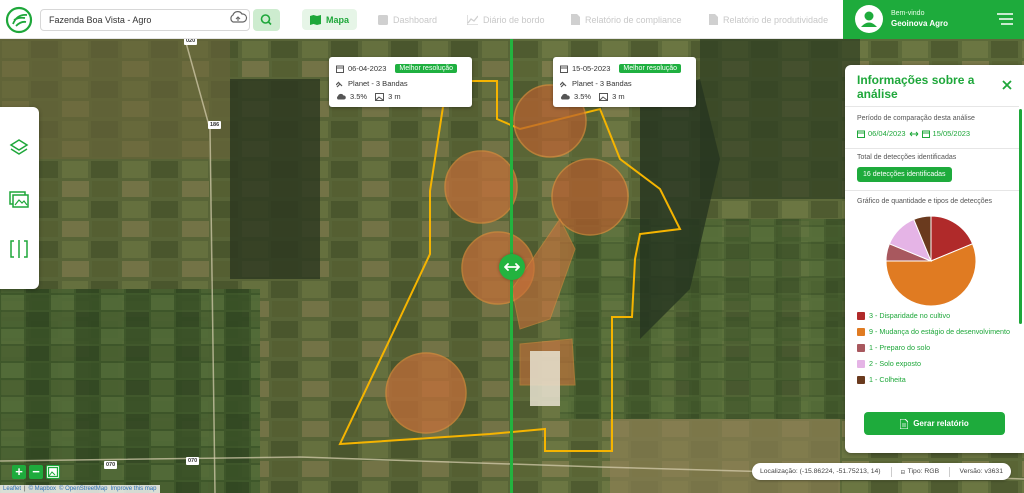  What do you see at coordinates (238, 18) in the screenshot?
I see `cloud-upload-icon` at bounding box center [238, 18].